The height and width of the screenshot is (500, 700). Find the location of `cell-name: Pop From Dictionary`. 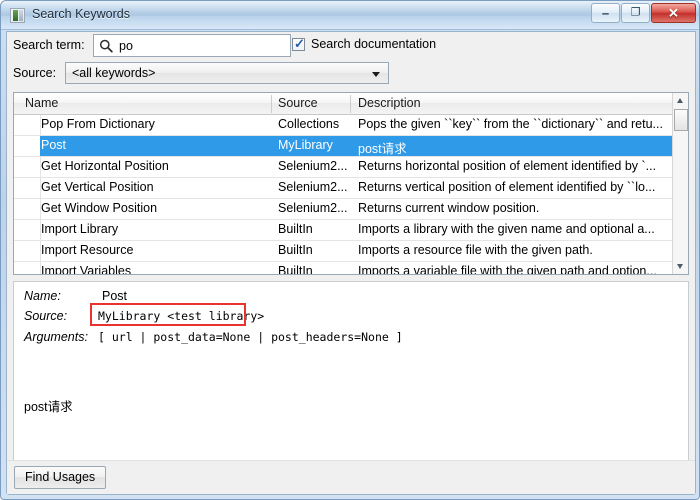

cell-name: Pop From Dictionary is located at coordinates (98, 124).